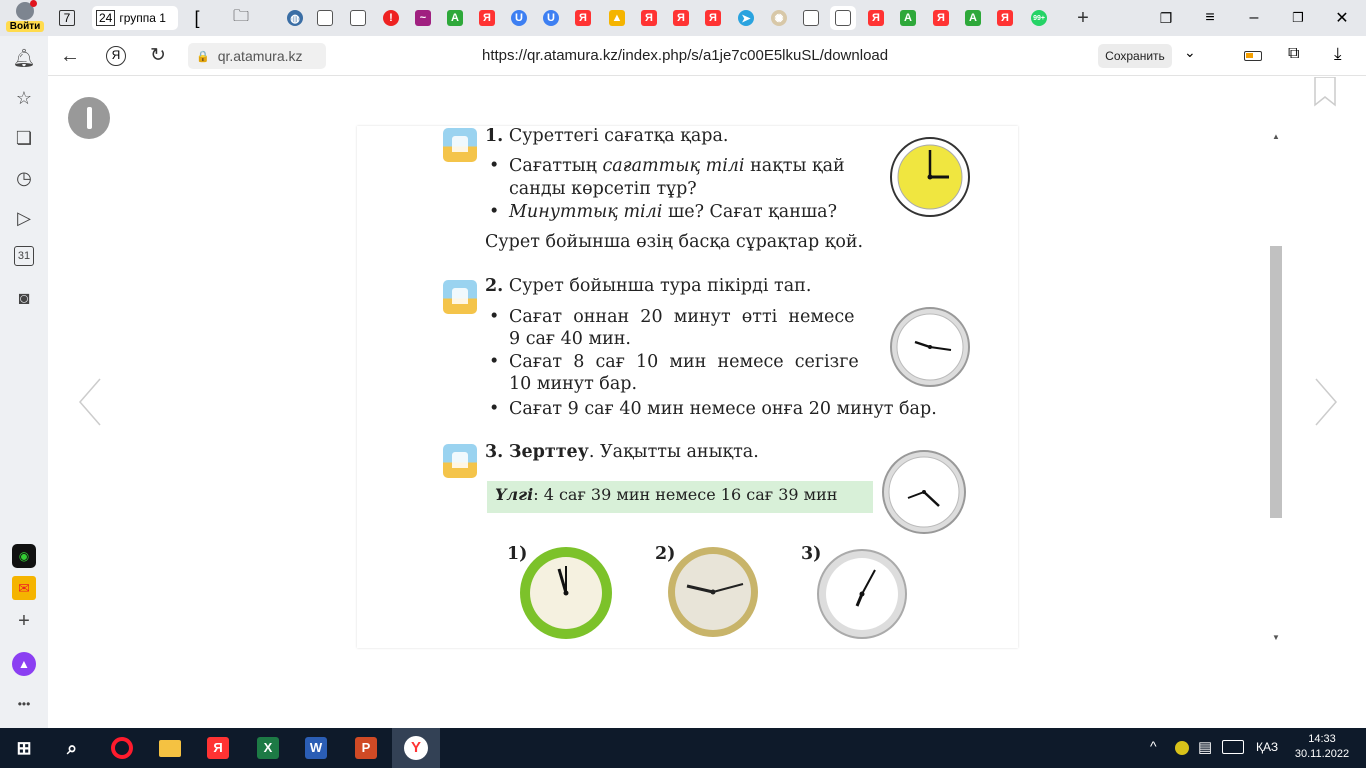  I want to click on tab-active-doc, so click(843, 18).